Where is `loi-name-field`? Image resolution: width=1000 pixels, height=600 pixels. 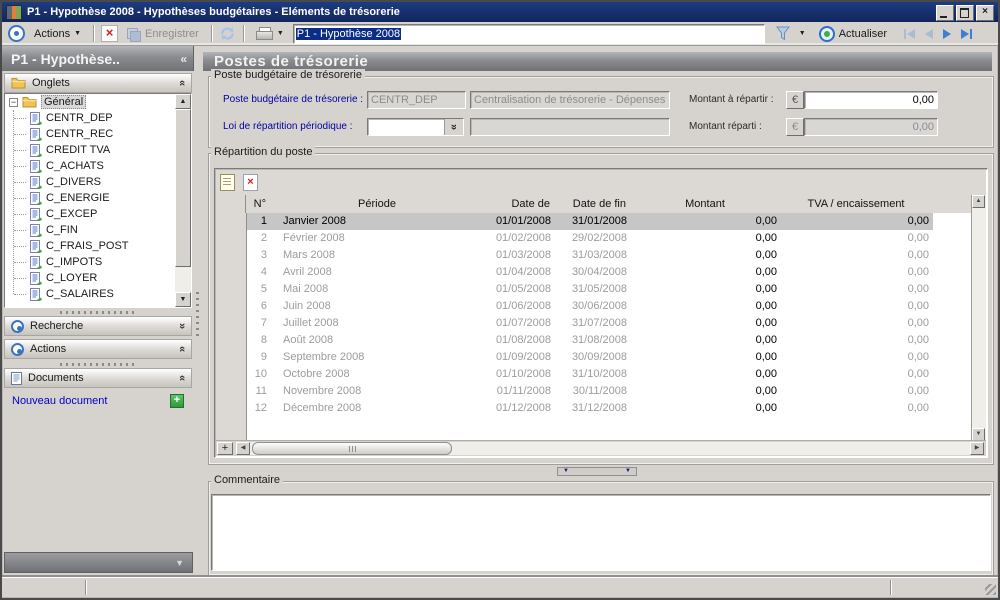 loi-name-field is located at coordinates (570, 127).